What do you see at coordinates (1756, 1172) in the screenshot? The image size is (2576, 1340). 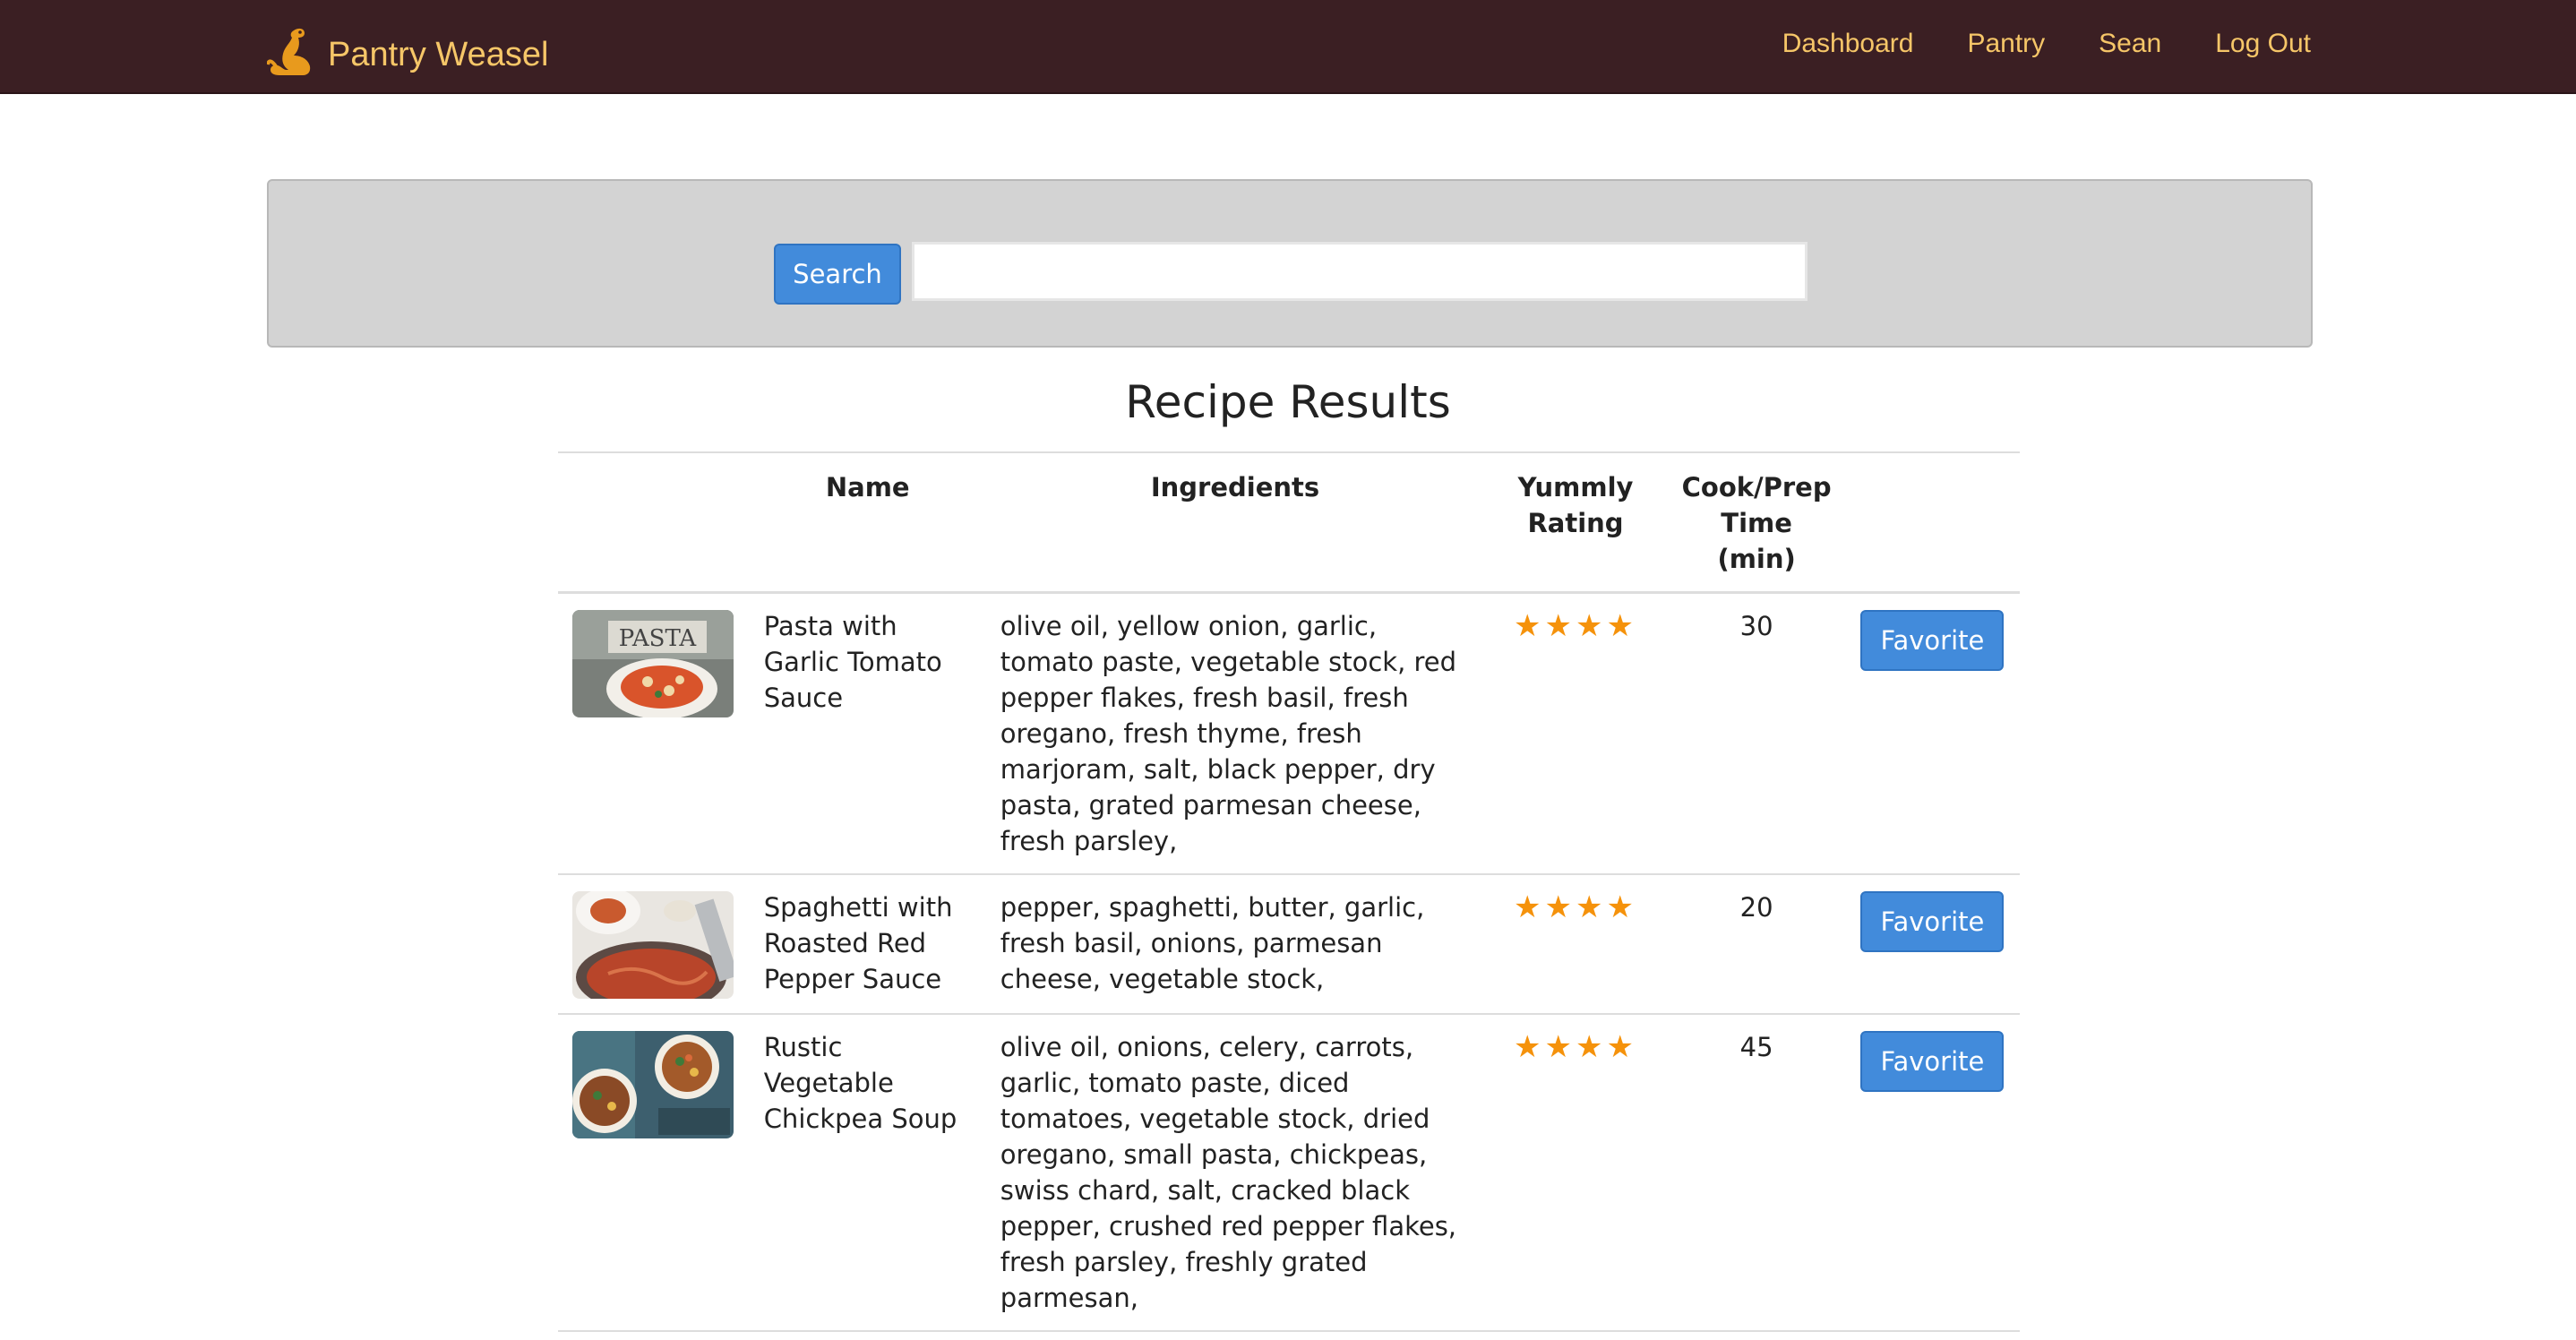 I see `recipe-time: 45` at bounding box center [1756, 1172].